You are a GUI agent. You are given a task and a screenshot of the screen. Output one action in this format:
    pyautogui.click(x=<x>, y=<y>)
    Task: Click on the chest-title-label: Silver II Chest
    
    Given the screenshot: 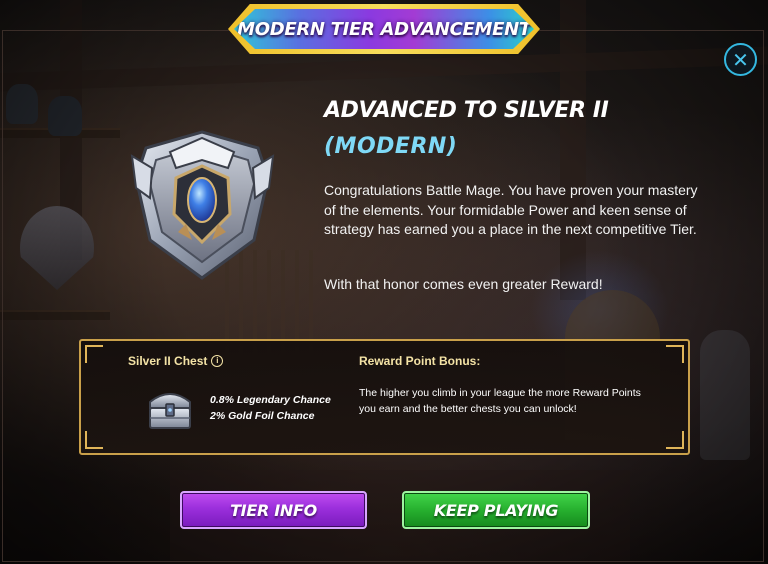 What is the action you would take?
    pyautogui.click(x=168, y=361)
    